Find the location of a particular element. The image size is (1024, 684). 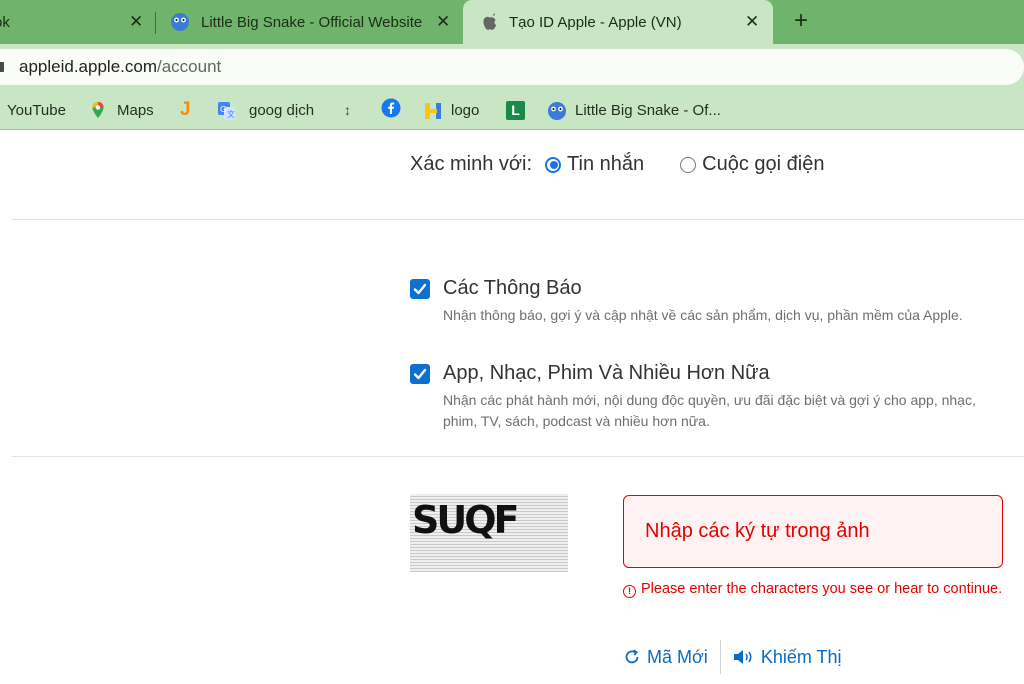

tab-little-big-snake: Little Big Snake - Official Website ✕ is located at coordinates (310, 22).